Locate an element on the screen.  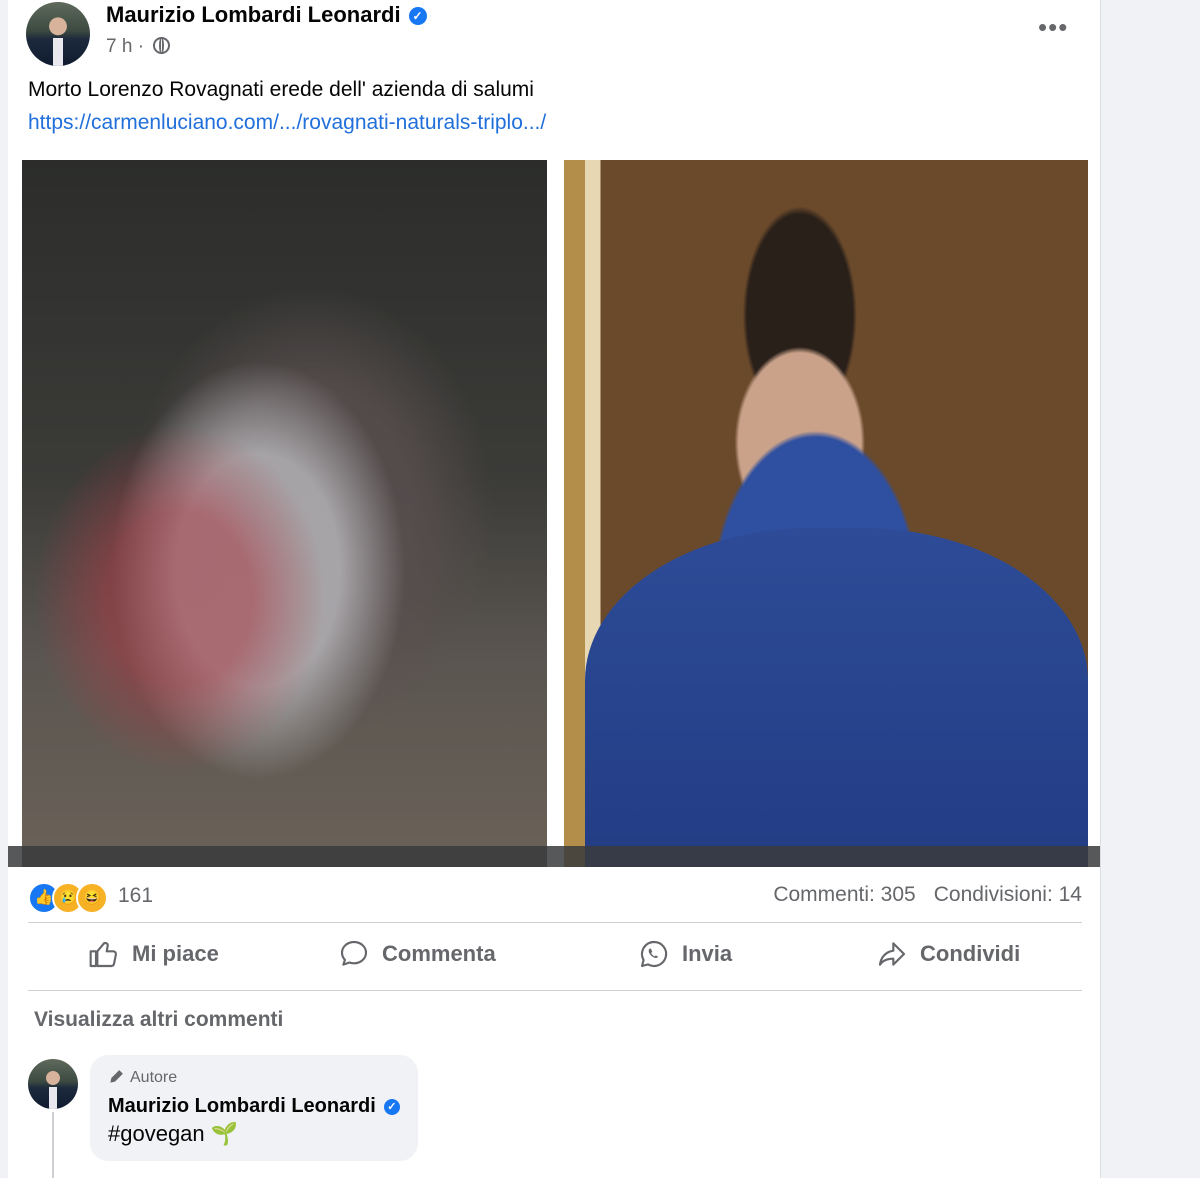
comments-count: Commenti: 305 is located at coordinates (844, 894).